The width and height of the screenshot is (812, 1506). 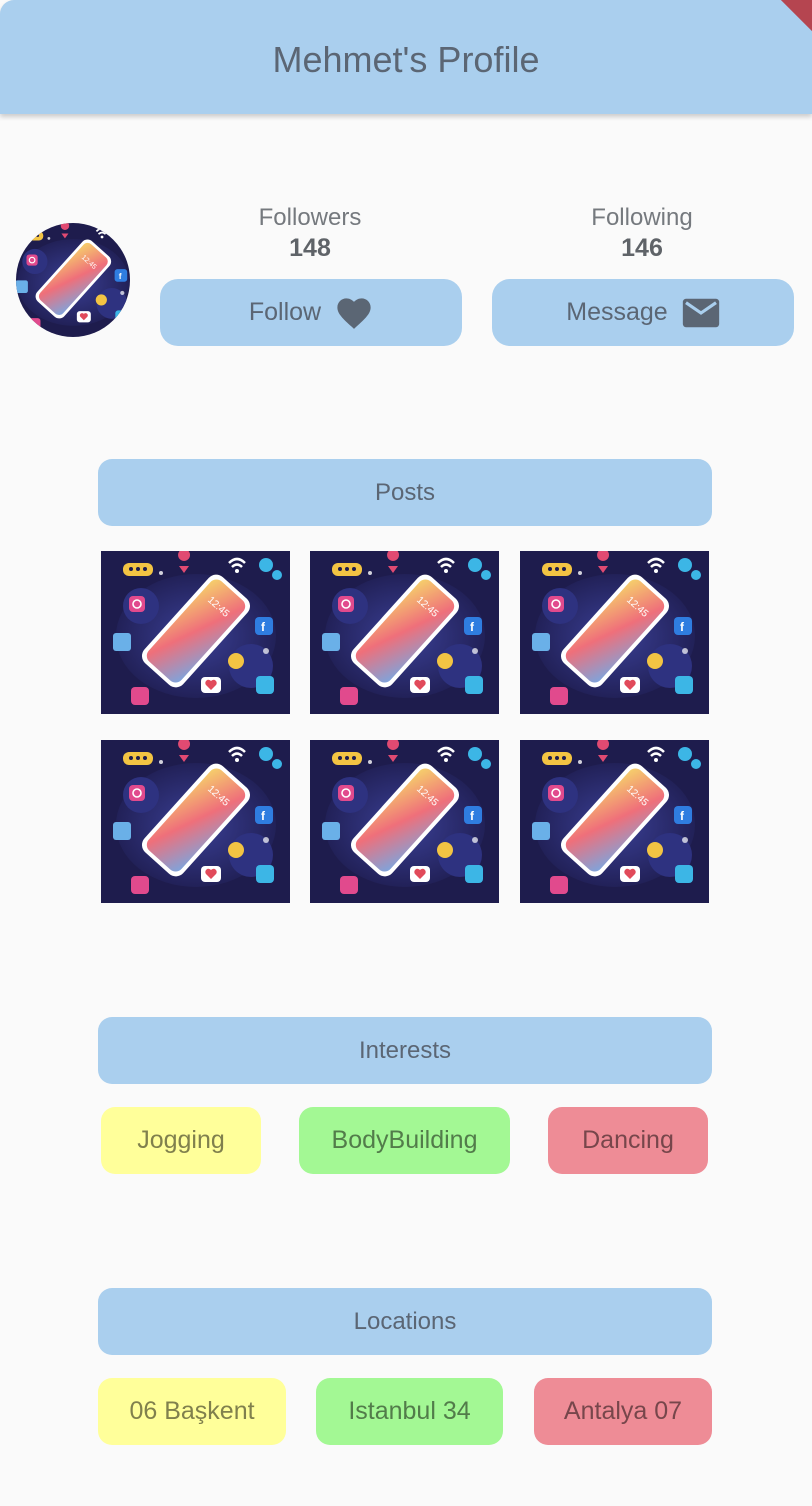 I want to click on avatar, so click(x=73, y=280).